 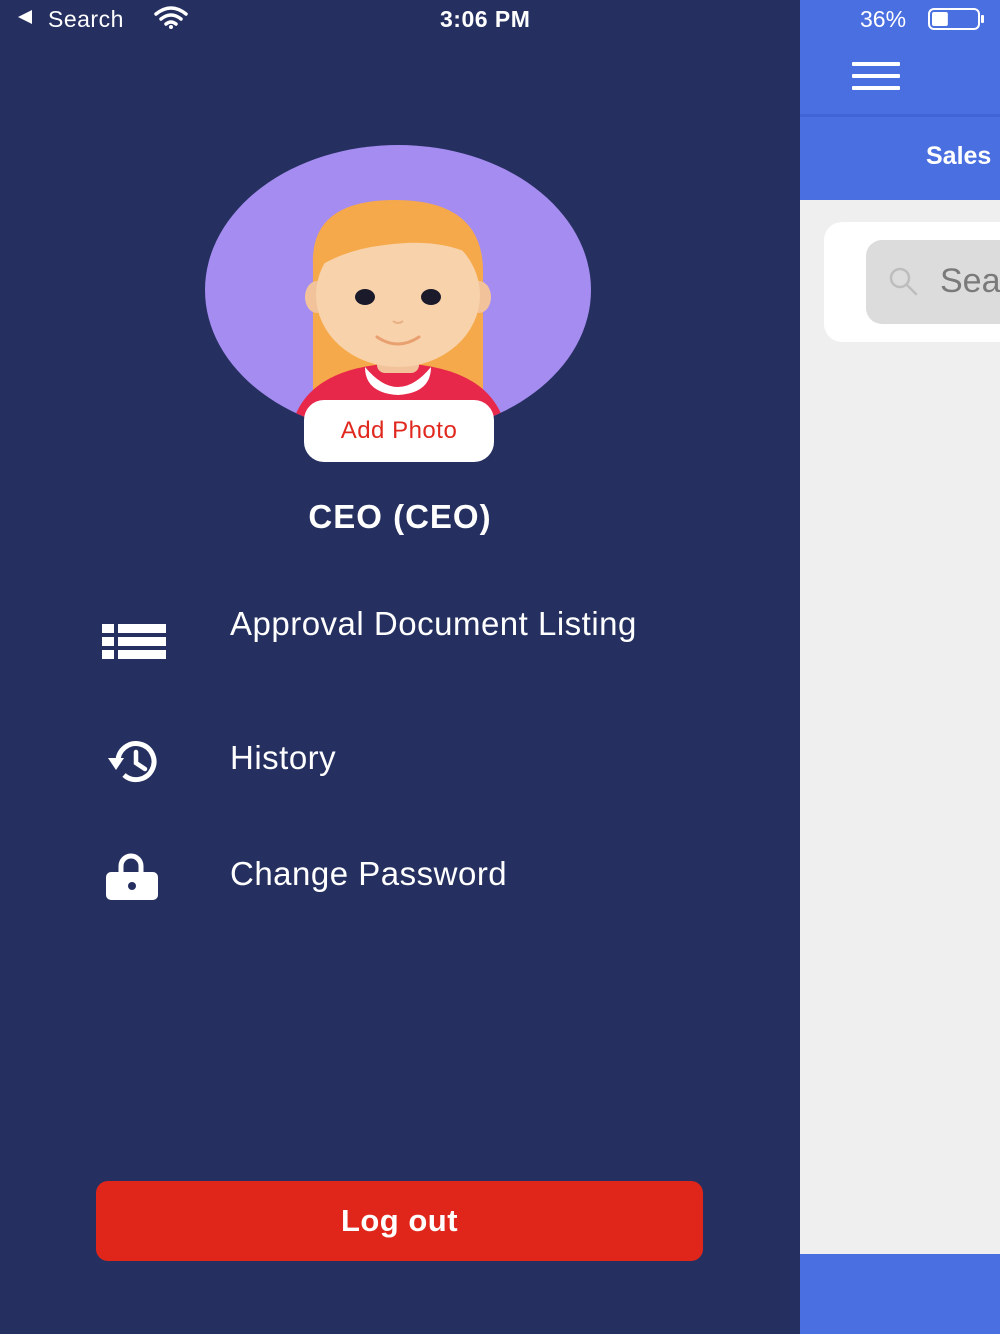 I want to click on menu-label: Change Password, so click(x=369, y=873).